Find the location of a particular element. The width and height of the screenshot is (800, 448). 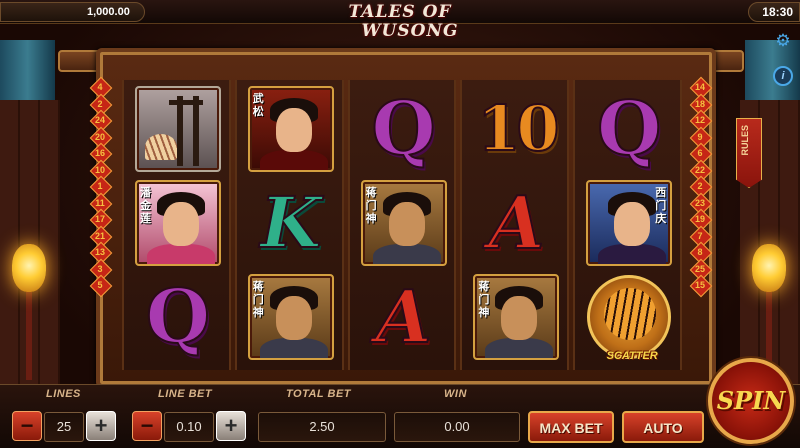

reel-3: Q 蒋门神 A is located at coordinates (402, 225).